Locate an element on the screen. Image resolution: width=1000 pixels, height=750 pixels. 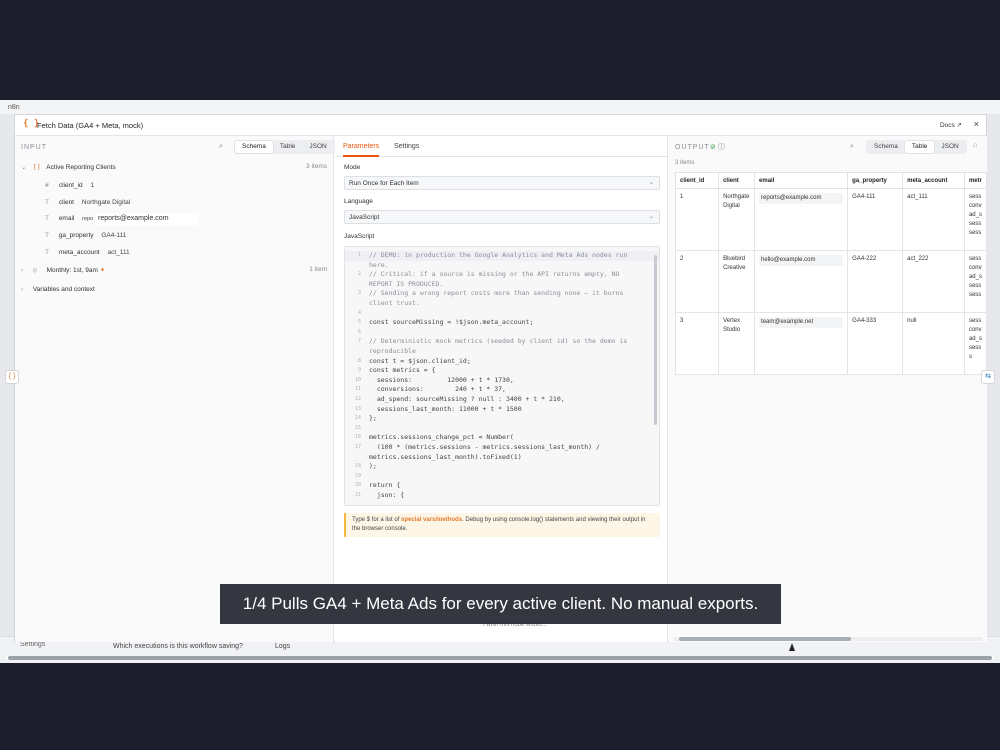
logs-tab: Logs is located at coordinates (282, 646).